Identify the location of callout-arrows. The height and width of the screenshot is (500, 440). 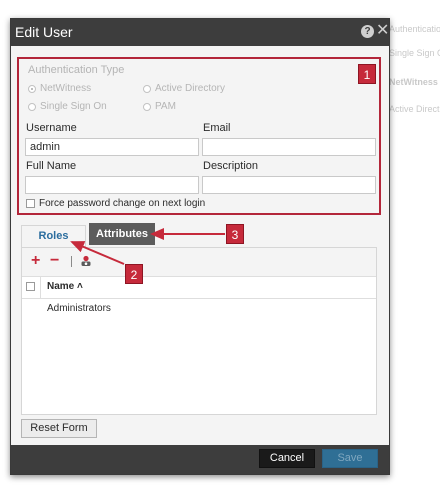
(147, 246).